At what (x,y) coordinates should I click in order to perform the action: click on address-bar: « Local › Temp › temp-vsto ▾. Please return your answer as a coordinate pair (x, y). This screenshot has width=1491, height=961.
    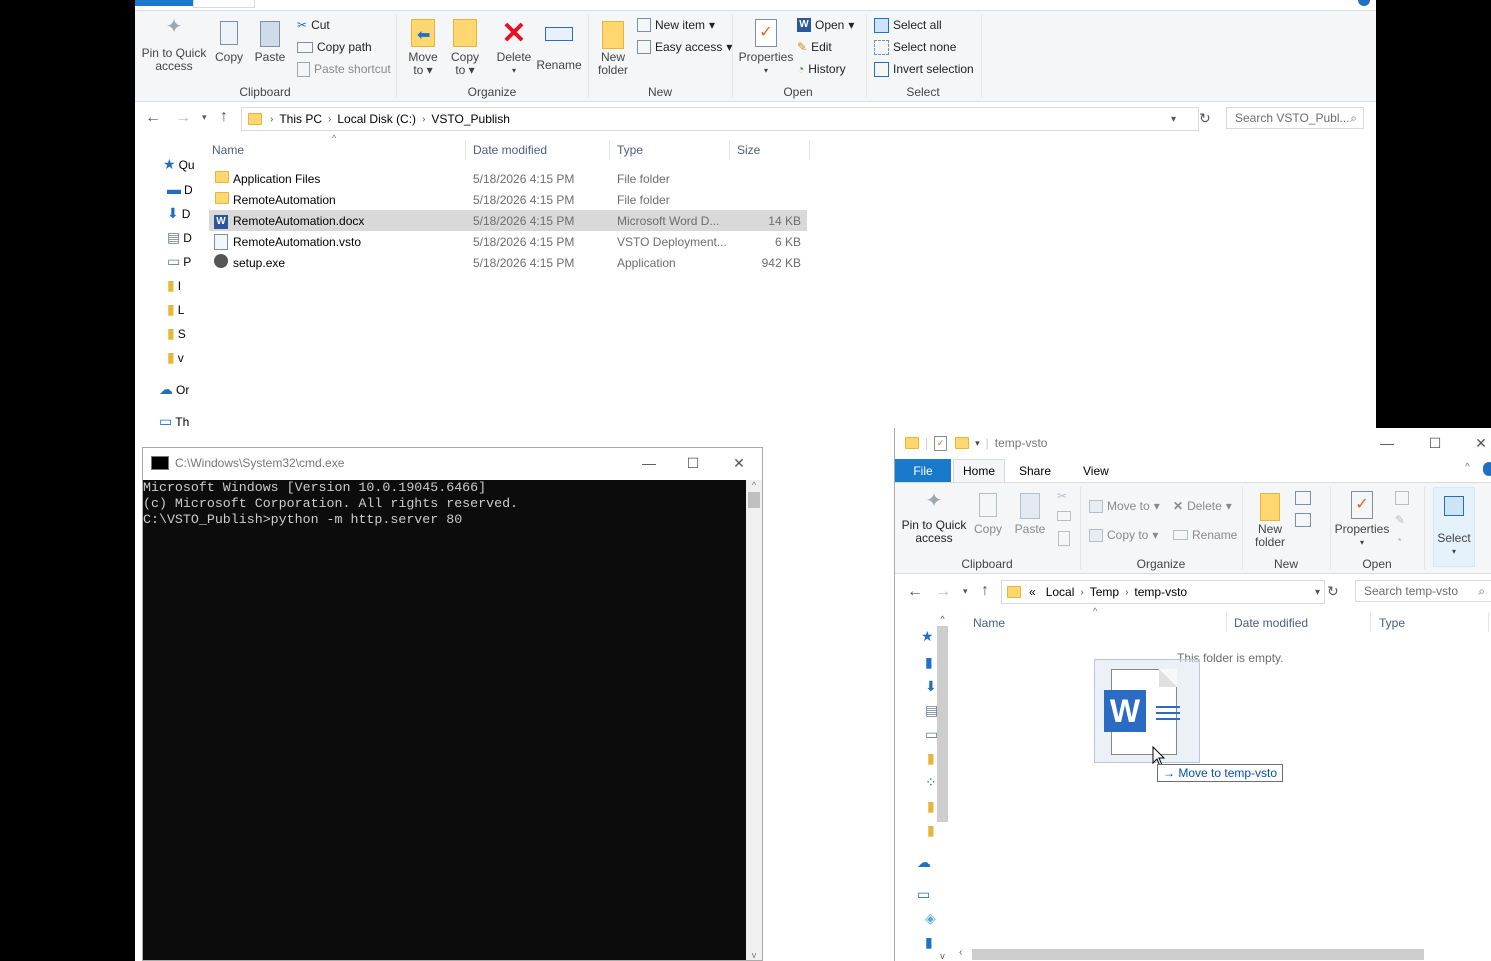
    Looking at the image, I should click on (1163, 592).